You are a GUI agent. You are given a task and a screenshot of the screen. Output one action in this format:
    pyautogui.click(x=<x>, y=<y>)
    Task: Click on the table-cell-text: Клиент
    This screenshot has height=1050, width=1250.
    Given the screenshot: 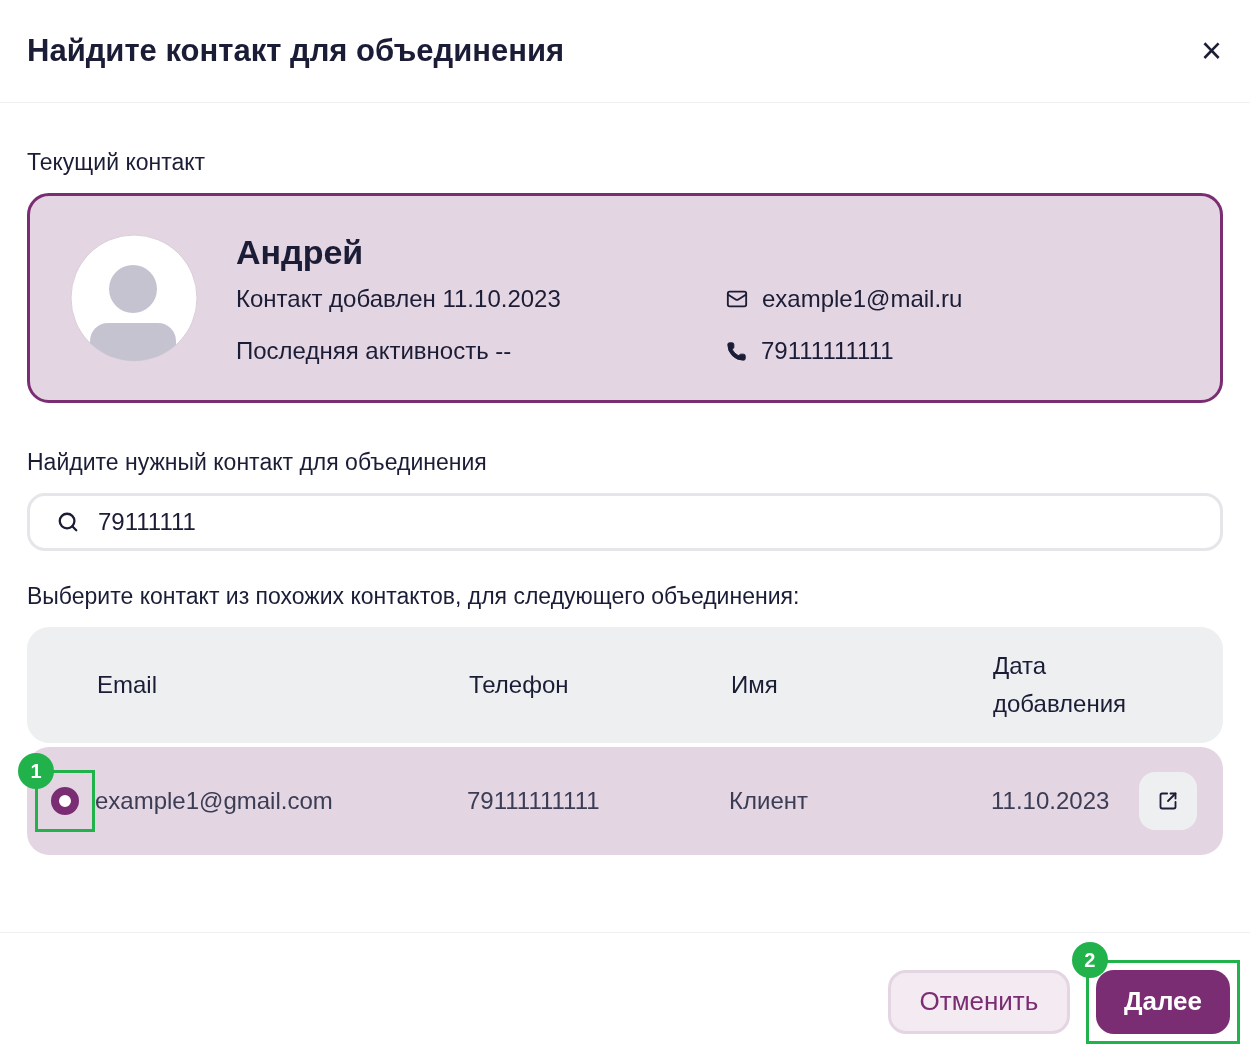 What is the action you would take?
    pyautogui.click(x=769, y=801)
    